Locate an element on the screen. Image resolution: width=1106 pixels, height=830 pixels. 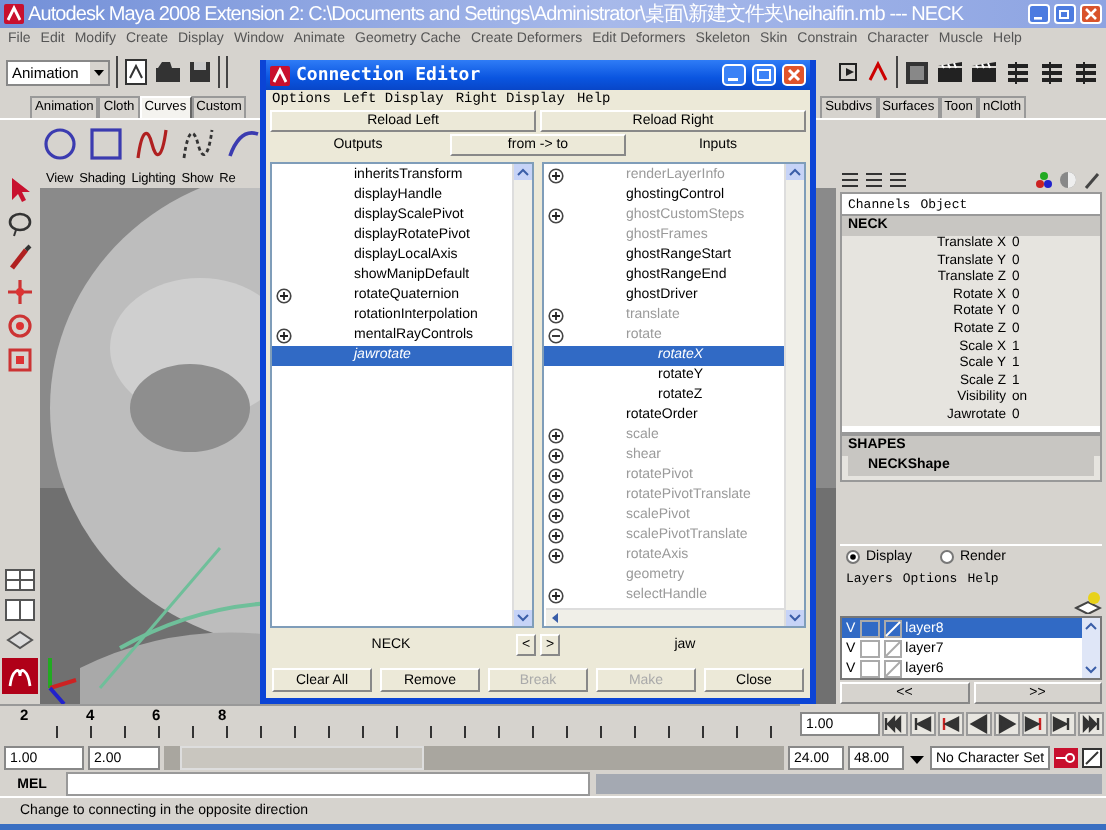
step-forward-frame-button is located at coordinates (1035, 724).